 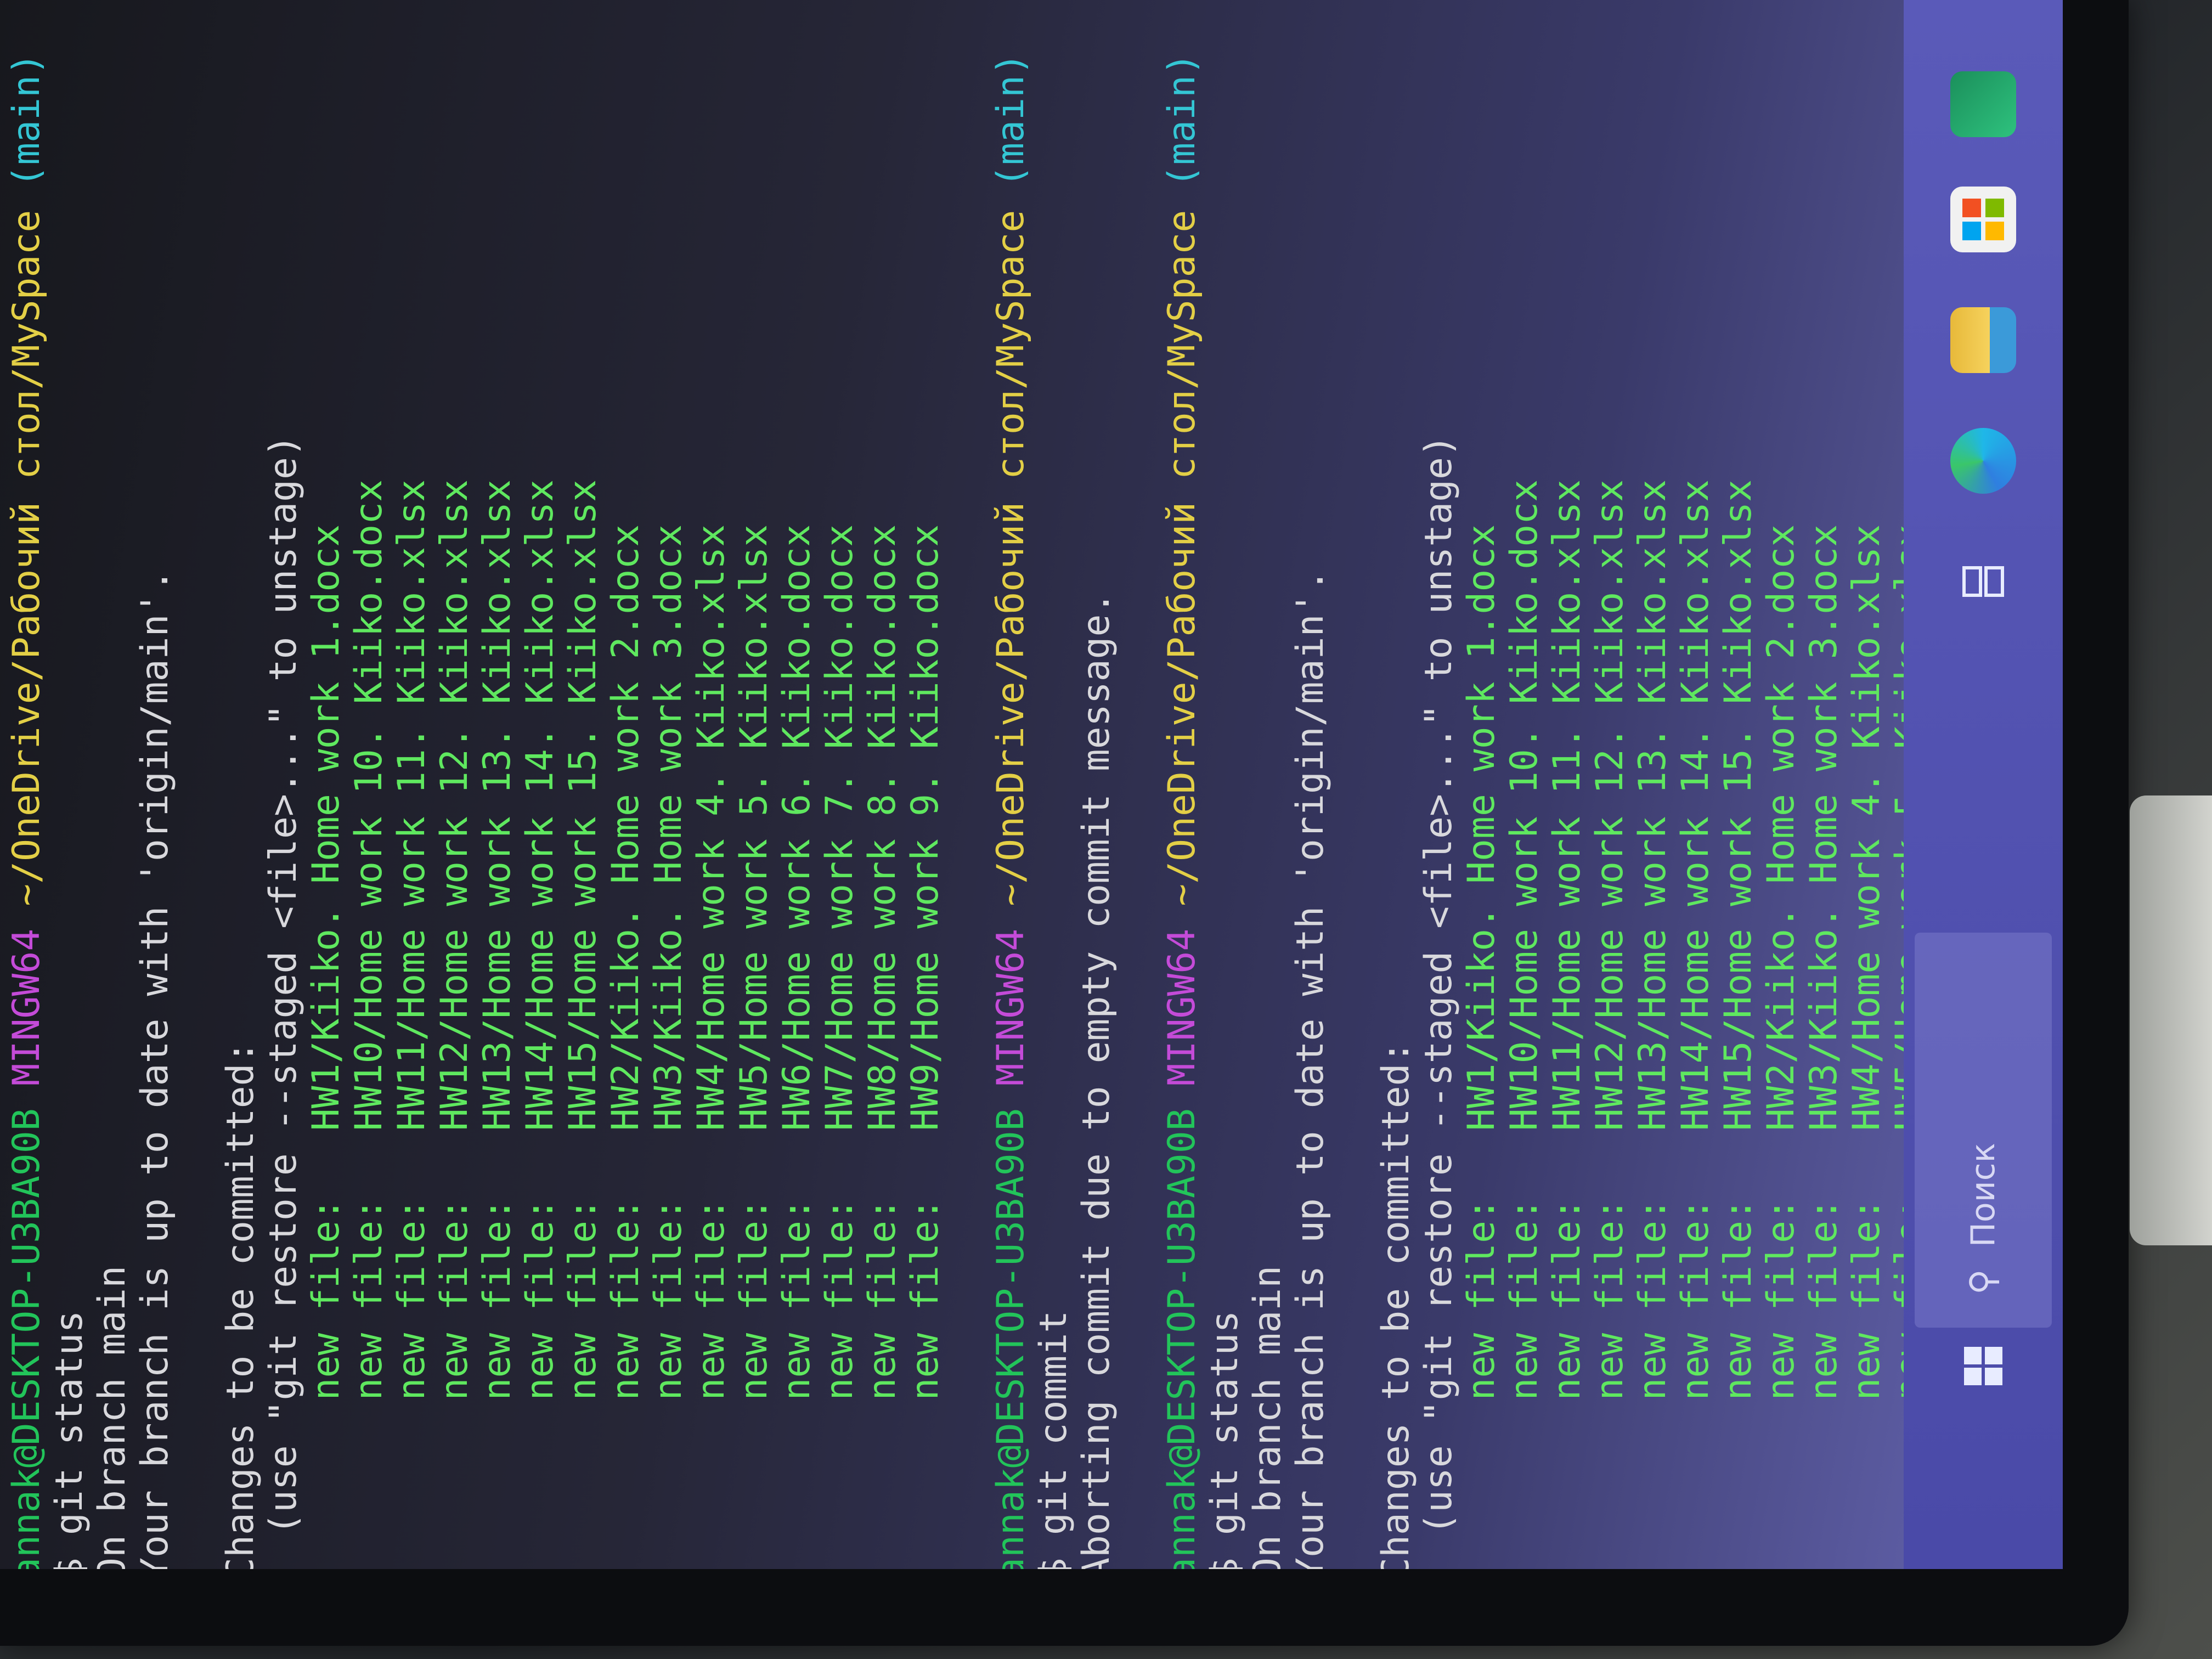 I want to click on terminal-text-file: new file: HW8/Home work 8. Kiiko.docx, so click(x=883, y=1046).